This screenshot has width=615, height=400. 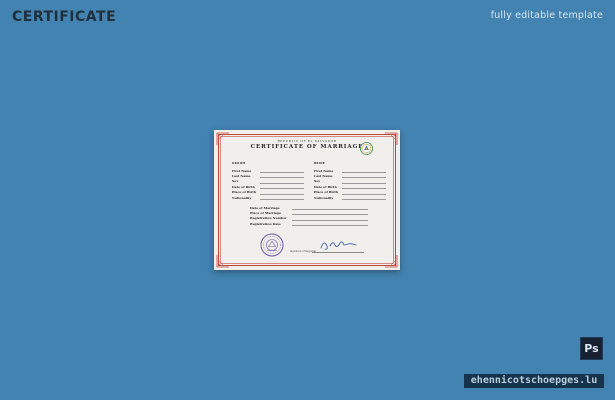 I want to click on signature-line, so click(x=338, y=252).